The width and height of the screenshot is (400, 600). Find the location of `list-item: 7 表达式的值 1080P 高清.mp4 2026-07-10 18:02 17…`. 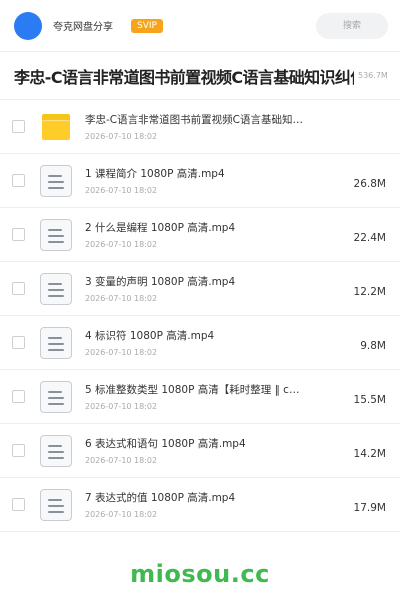

list-item: 7 表达式的值 1080P 高清.mp4 2026-07-10 18:02 17… is located at coordinates (200, 505).